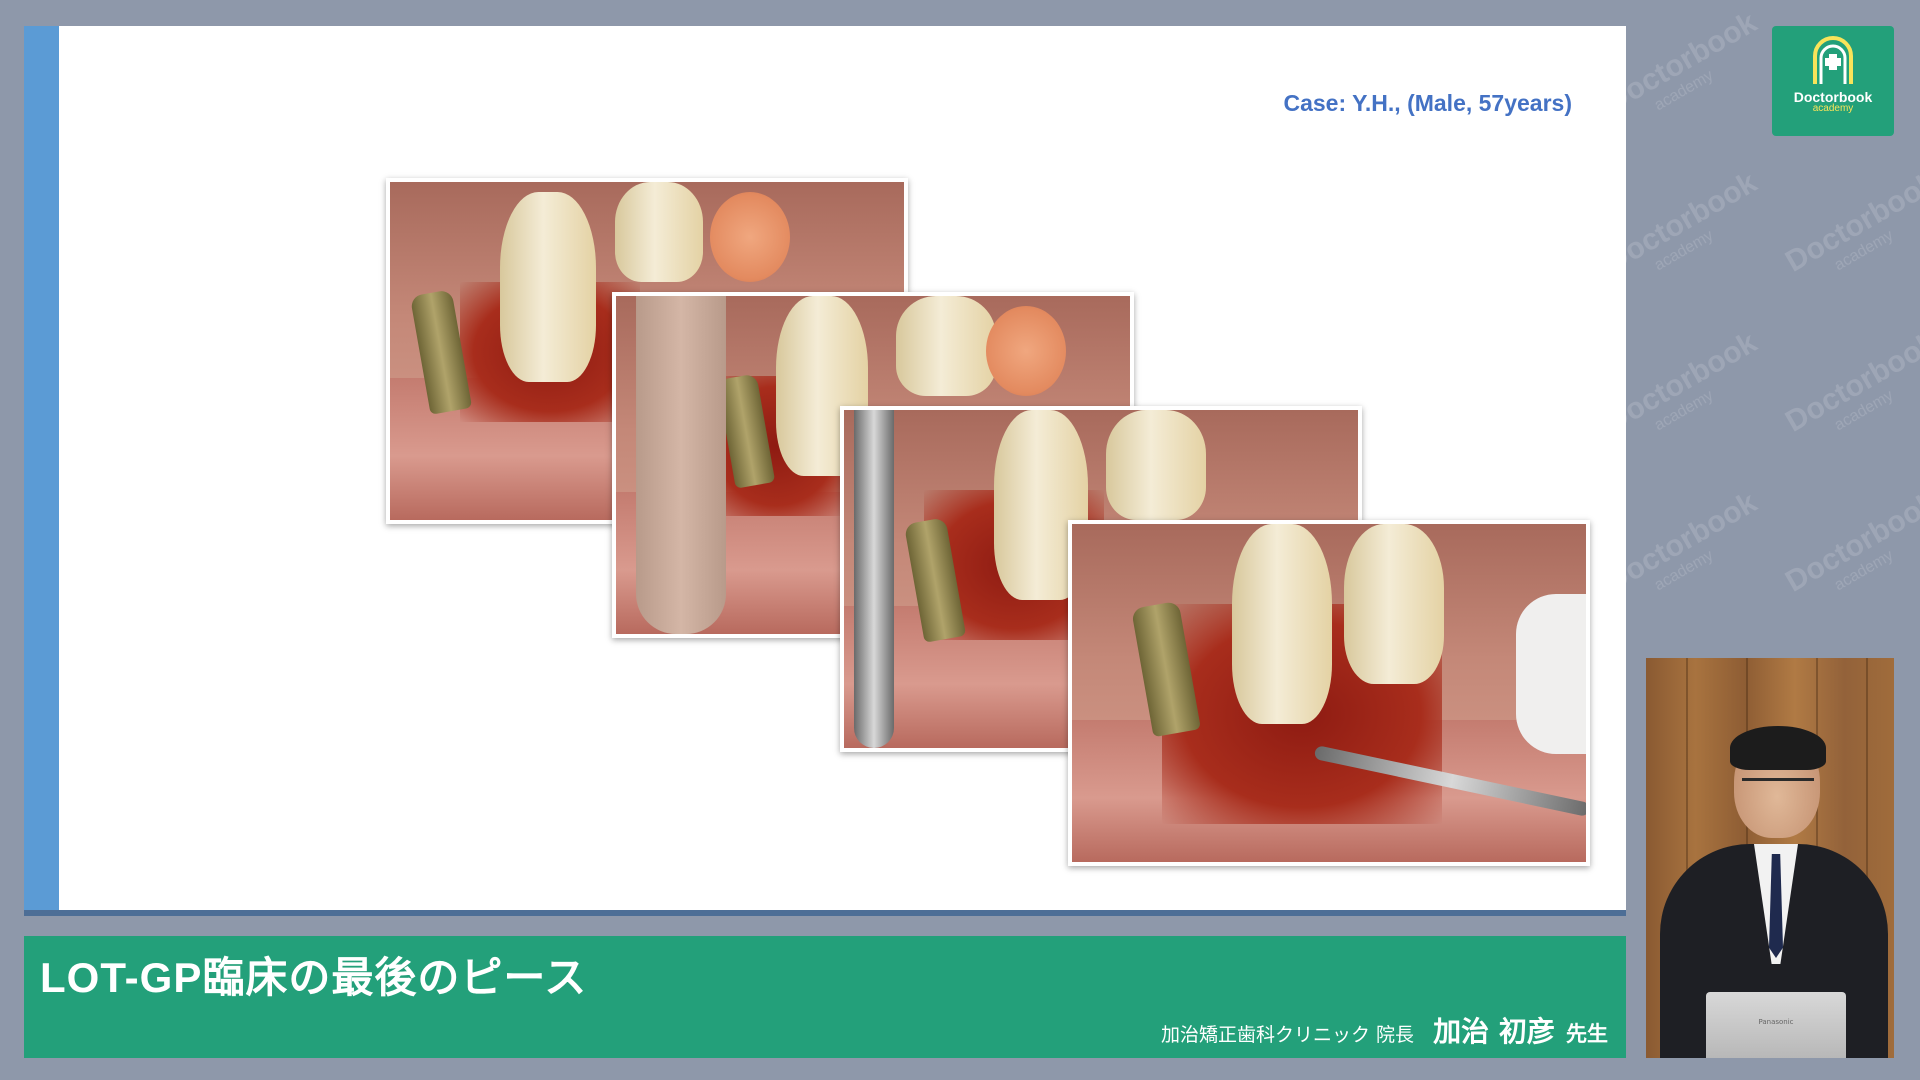 This screenshot has width=1920, height=1080. I want to click on presenter-credit: 加治矯正歯科クリニック 院長 加治 初彦 先生, so click(1384, 1030).